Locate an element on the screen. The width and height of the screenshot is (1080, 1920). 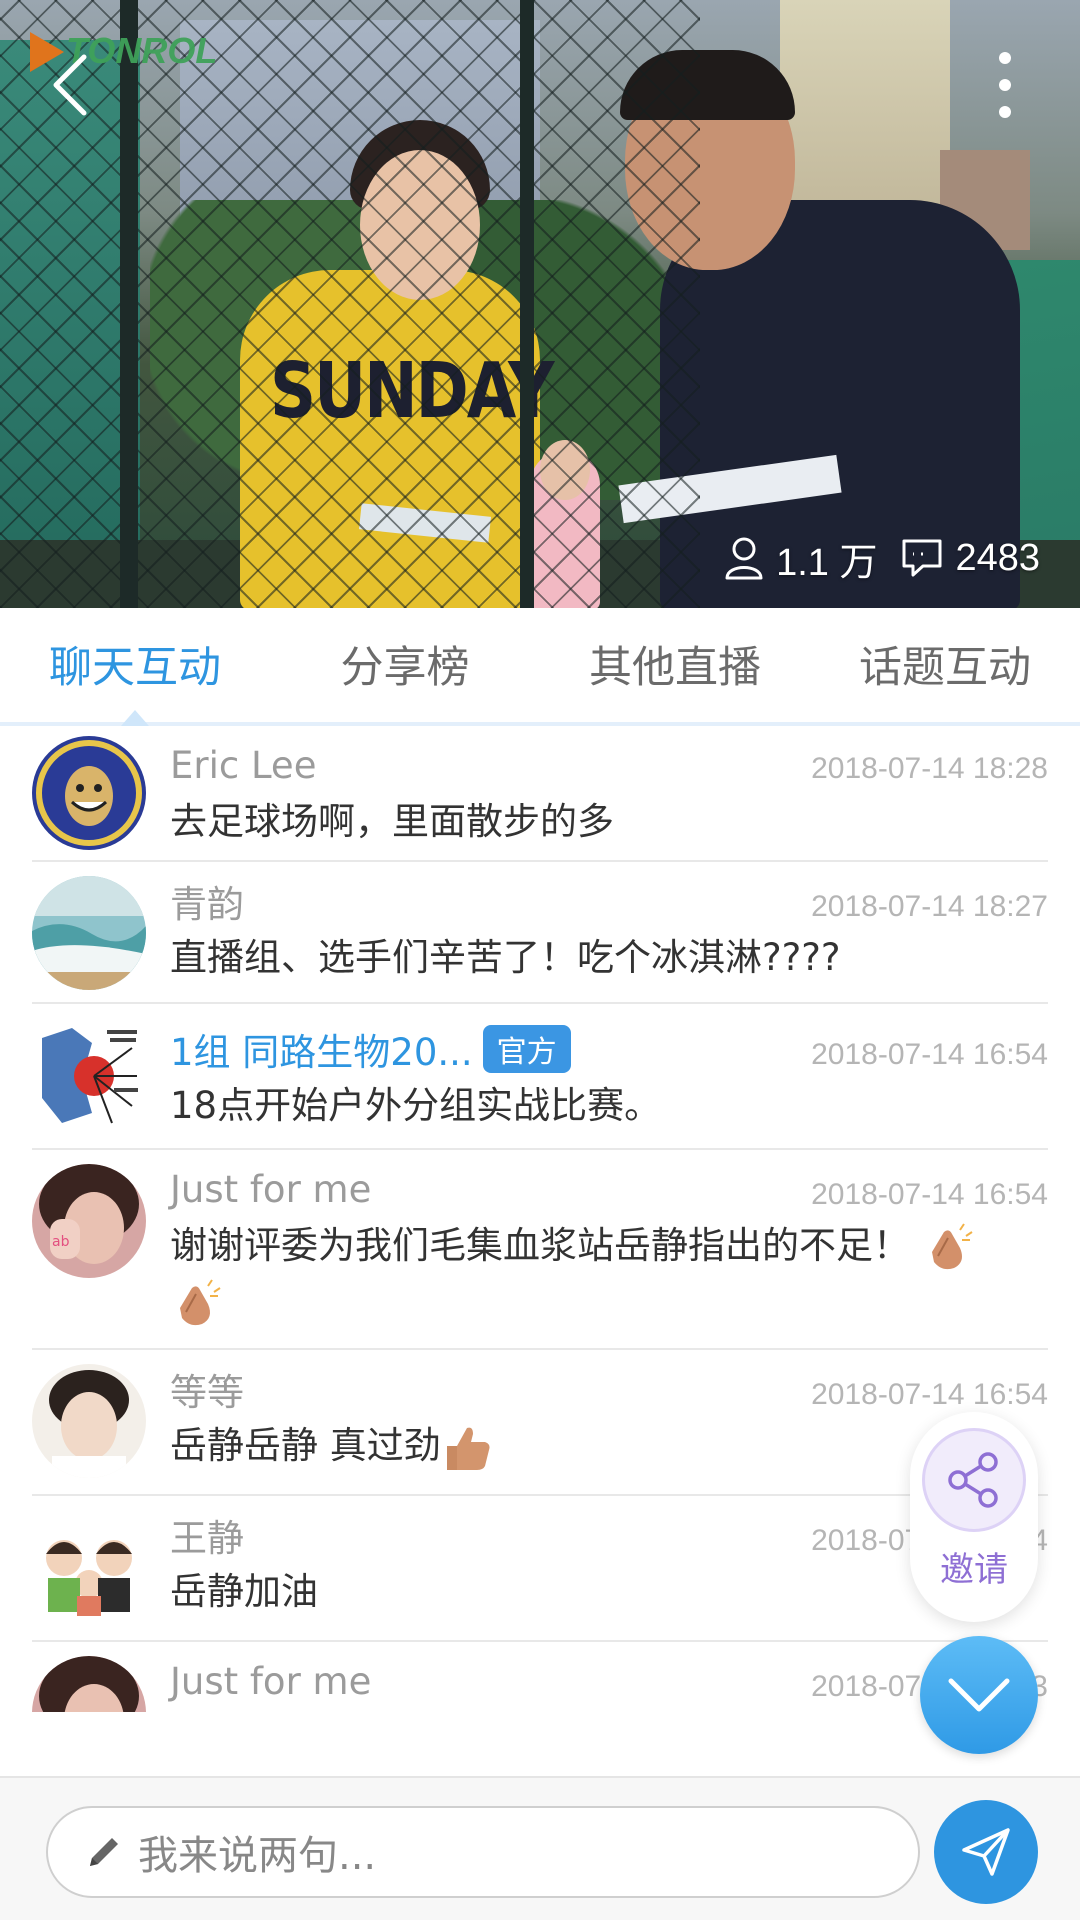
tab-share-ranking: 分享榜 is located at coordinates (405, 665).